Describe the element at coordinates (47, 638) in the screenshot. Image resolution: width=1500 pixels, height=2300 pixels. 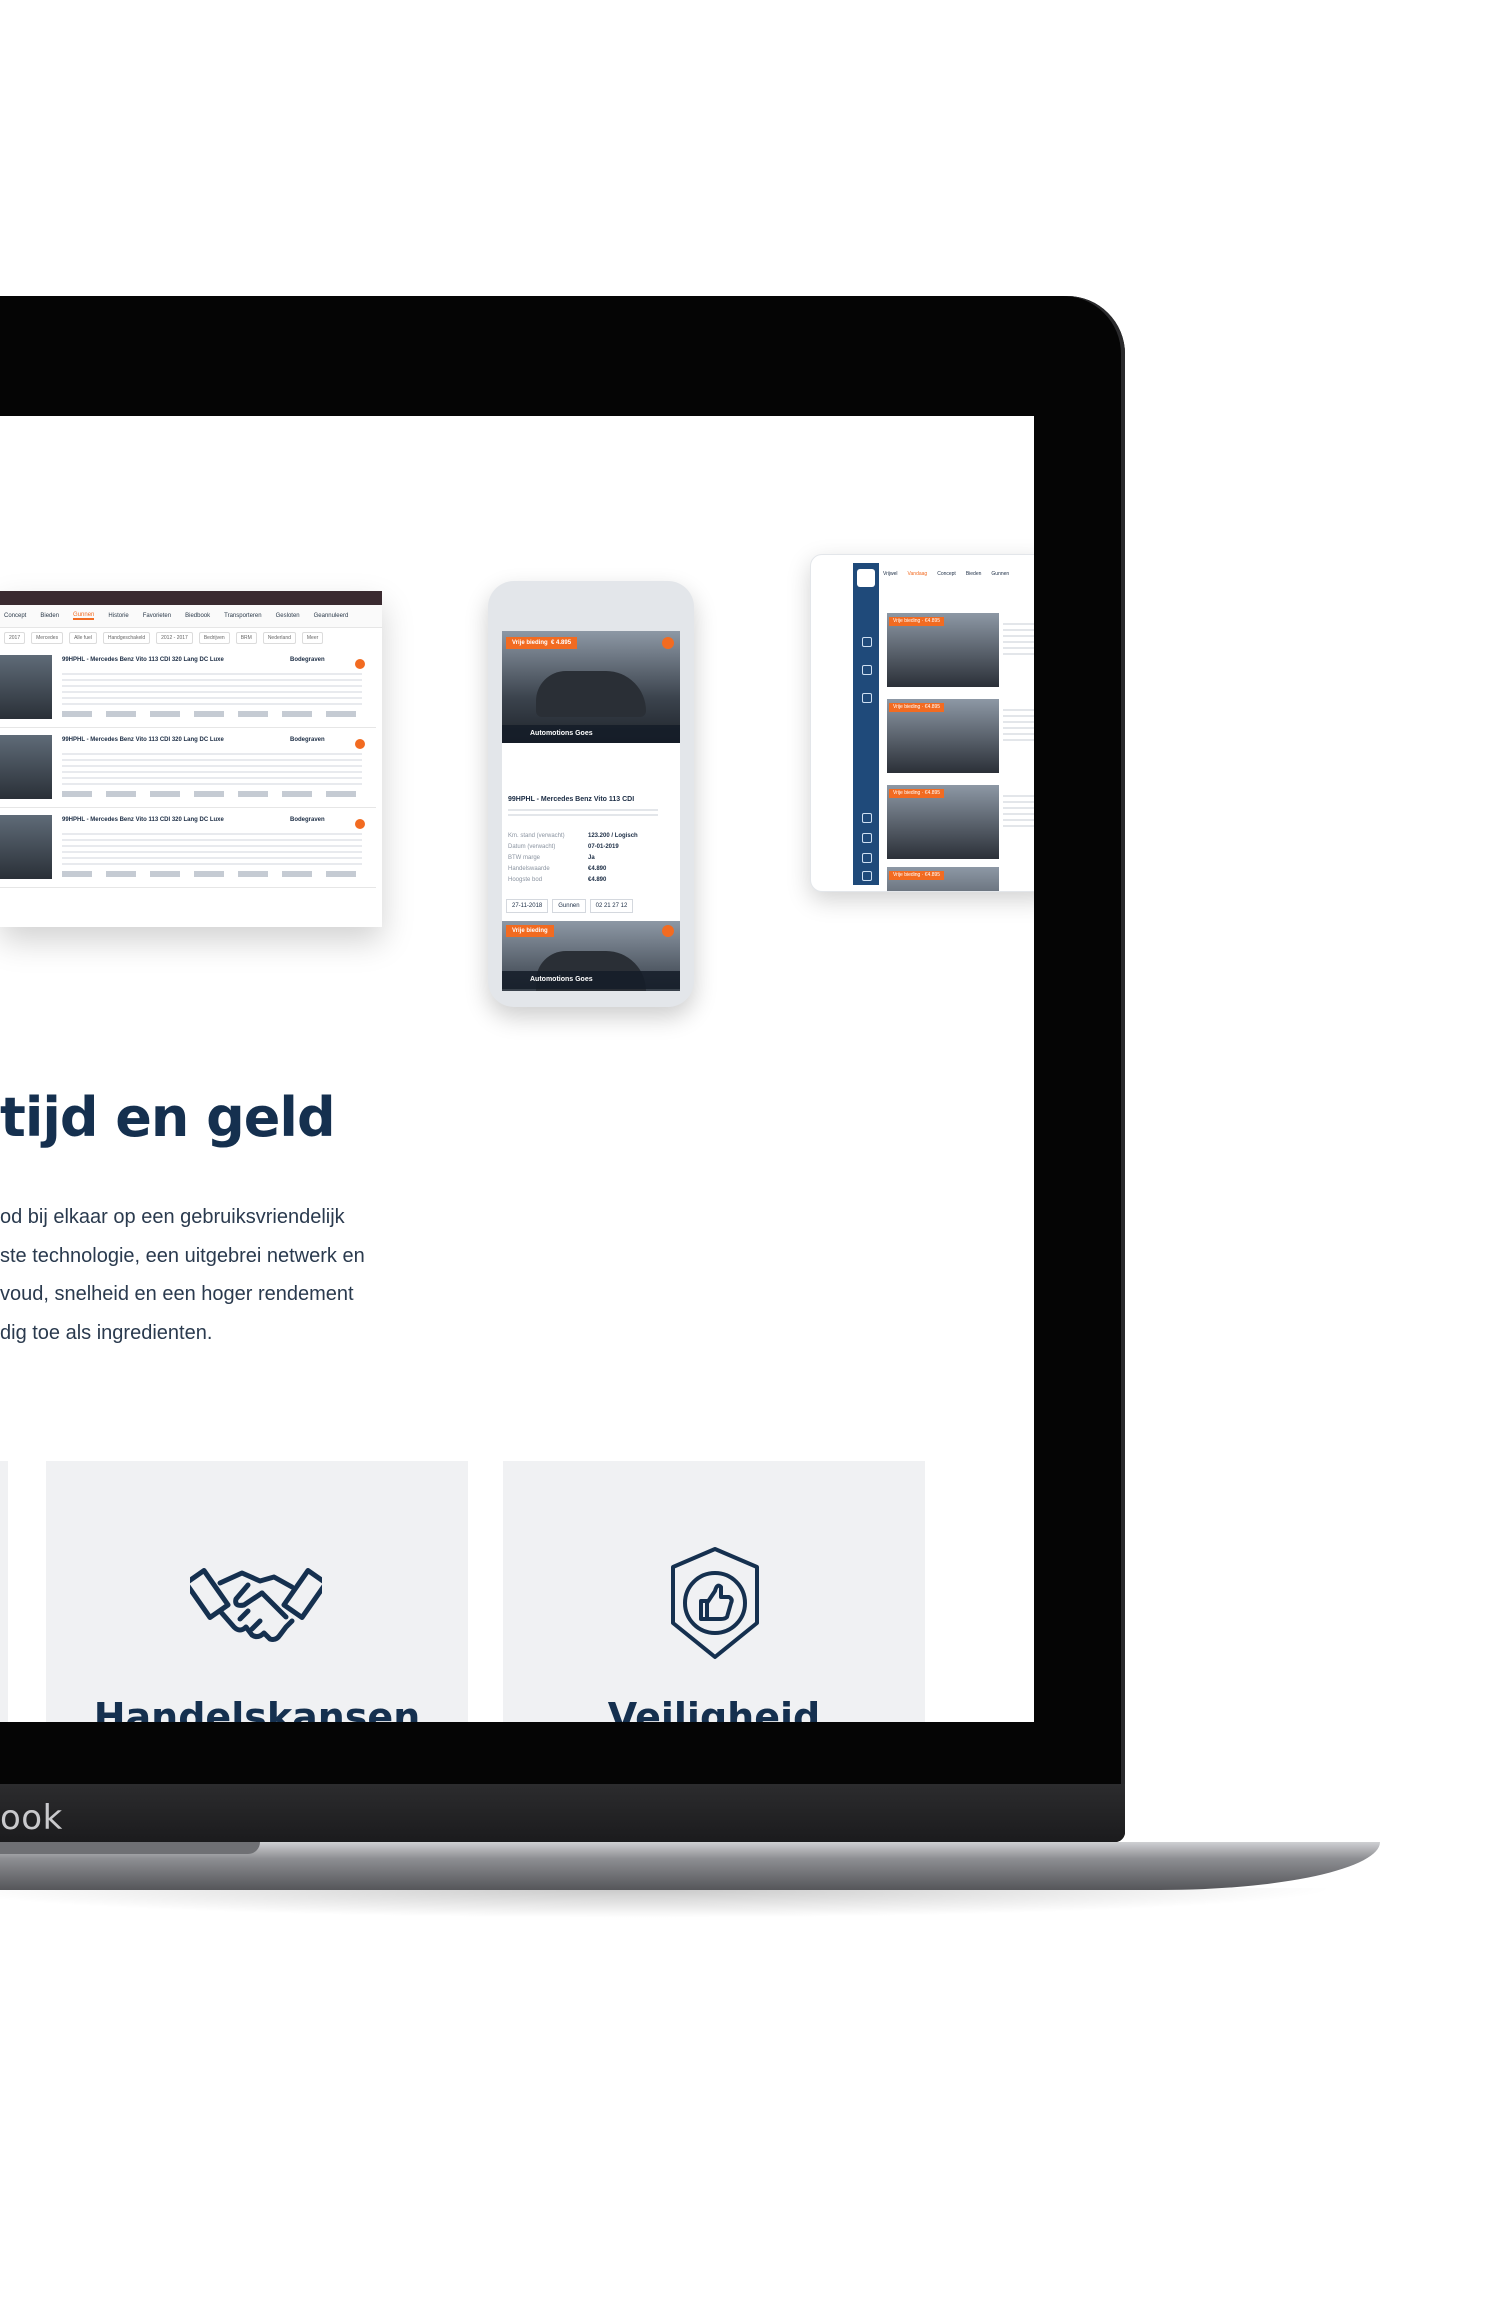
I see `filter-chip: Mercedes` at that location.